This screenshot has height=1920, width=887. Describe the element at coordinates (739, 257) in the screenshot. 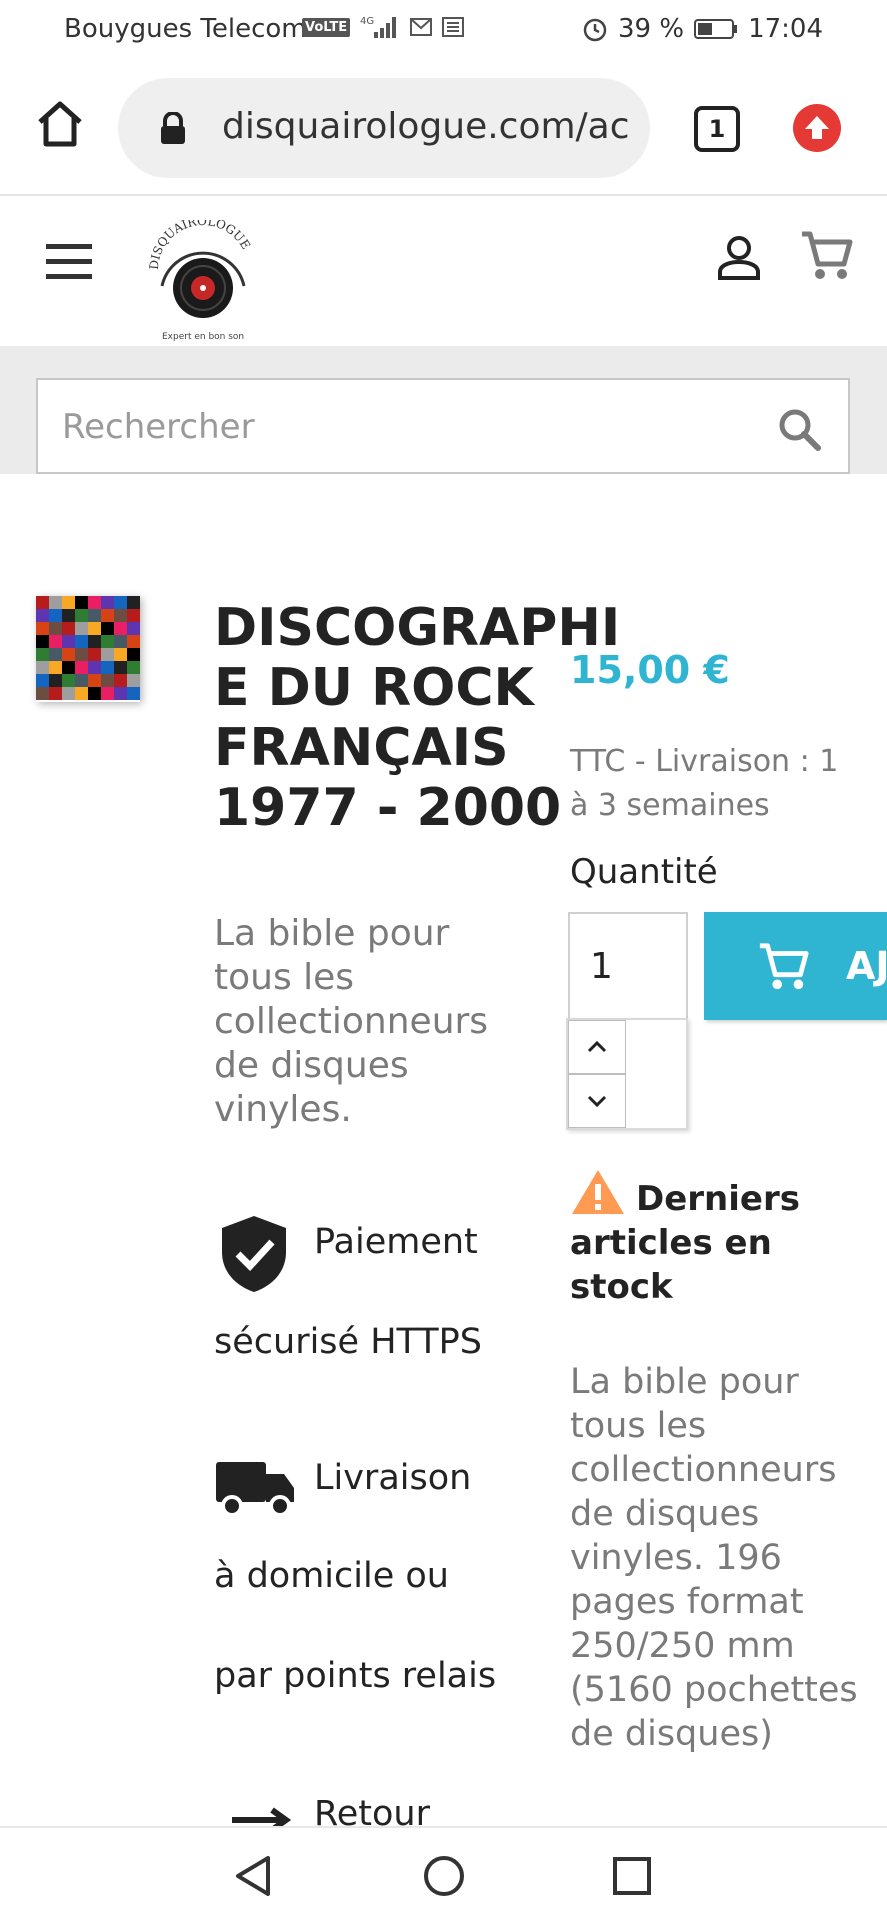

I see `account-icon` at that location.